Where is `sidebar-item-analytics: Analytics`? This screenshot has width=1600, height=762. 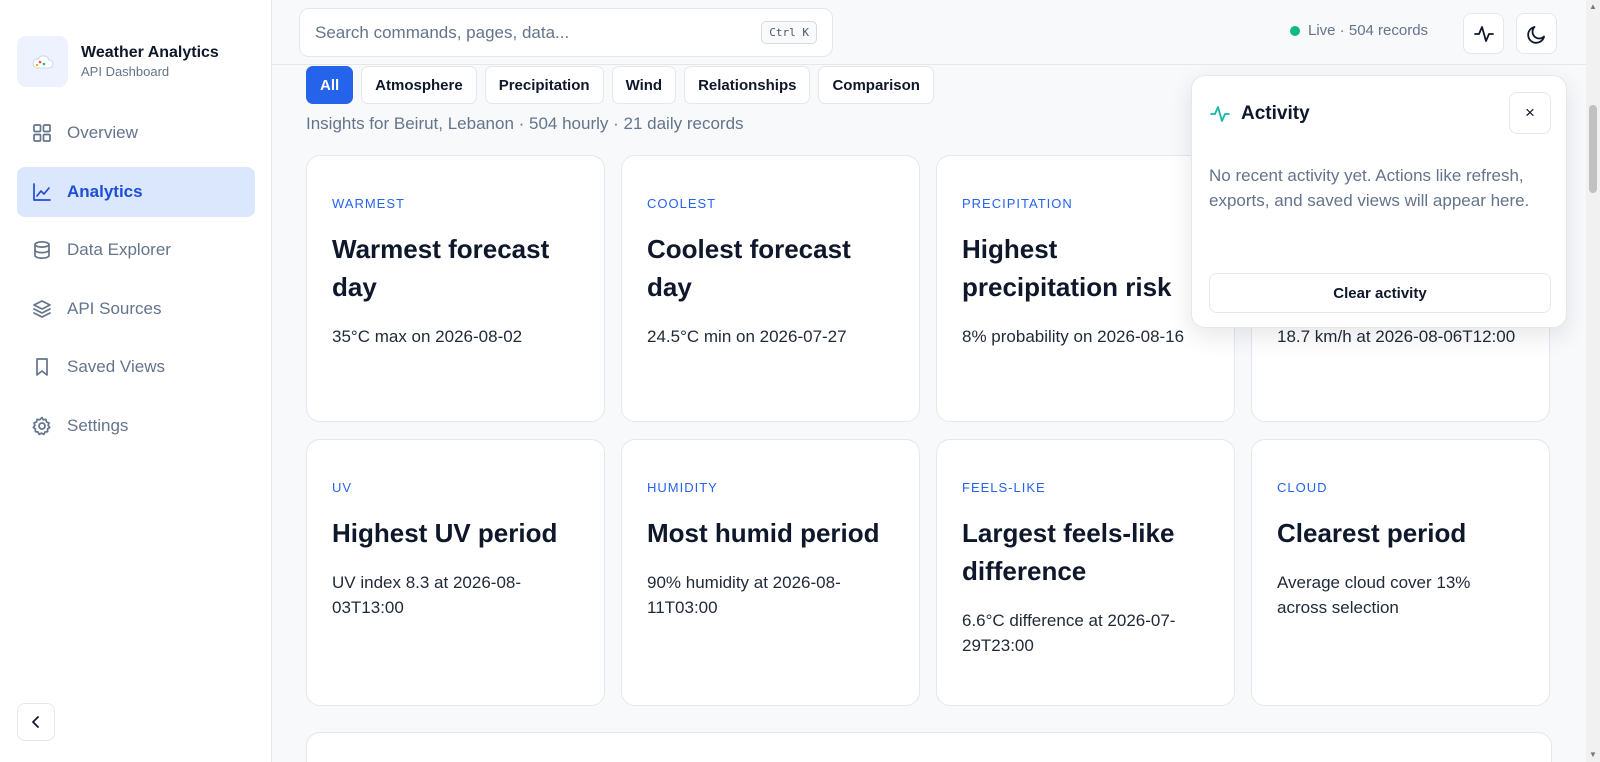
sidebar-item-analytics: Analytics is located at coordinates (136, 191).